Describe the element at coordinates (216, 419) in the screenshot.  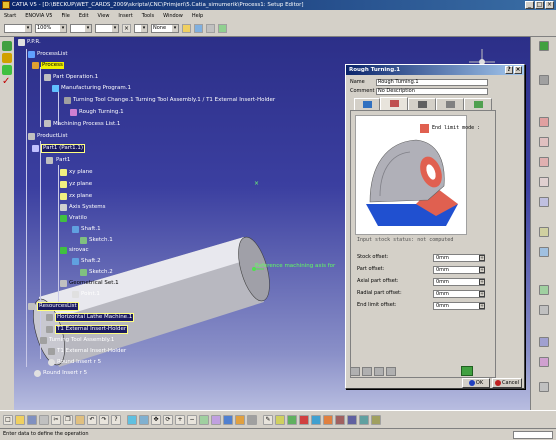
I see `quick-view-icon` at that location.